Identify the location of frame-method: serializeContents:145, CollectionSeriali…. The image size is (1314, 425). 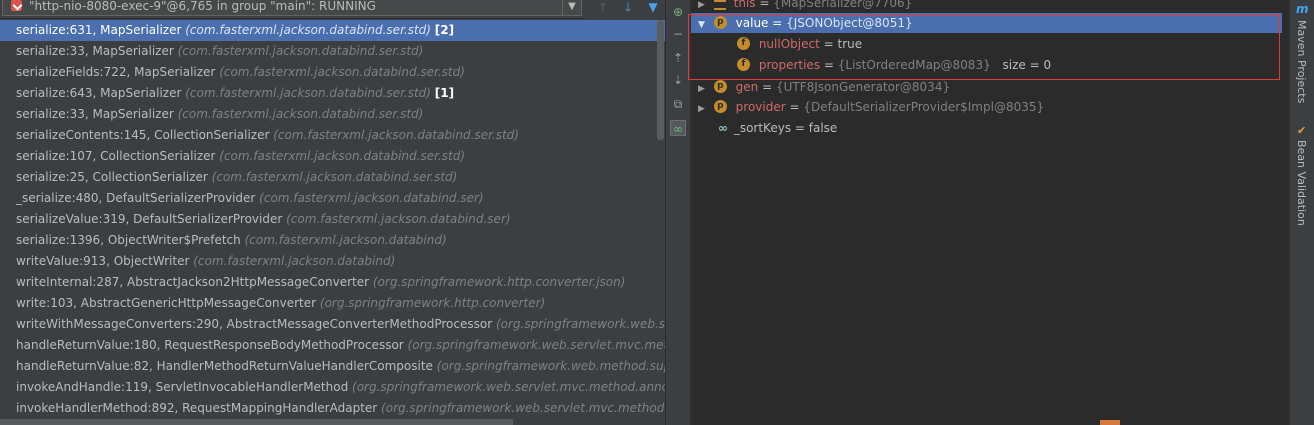
(143, 135).